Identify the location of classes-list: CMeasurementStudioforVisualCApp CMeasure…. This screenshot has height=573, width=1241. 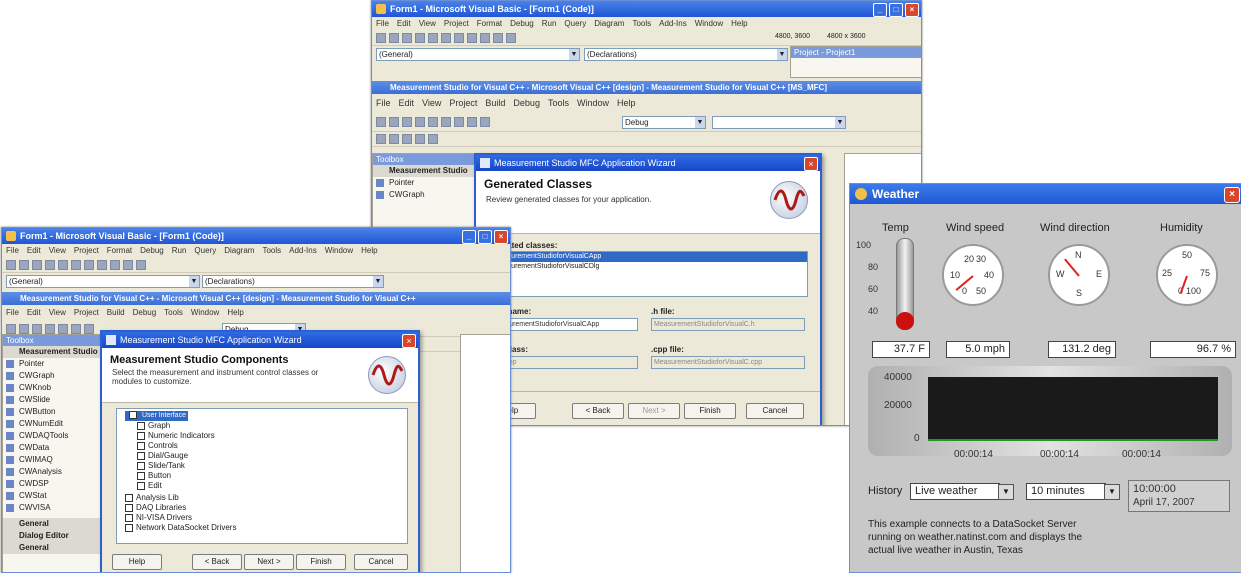
(646, 274).